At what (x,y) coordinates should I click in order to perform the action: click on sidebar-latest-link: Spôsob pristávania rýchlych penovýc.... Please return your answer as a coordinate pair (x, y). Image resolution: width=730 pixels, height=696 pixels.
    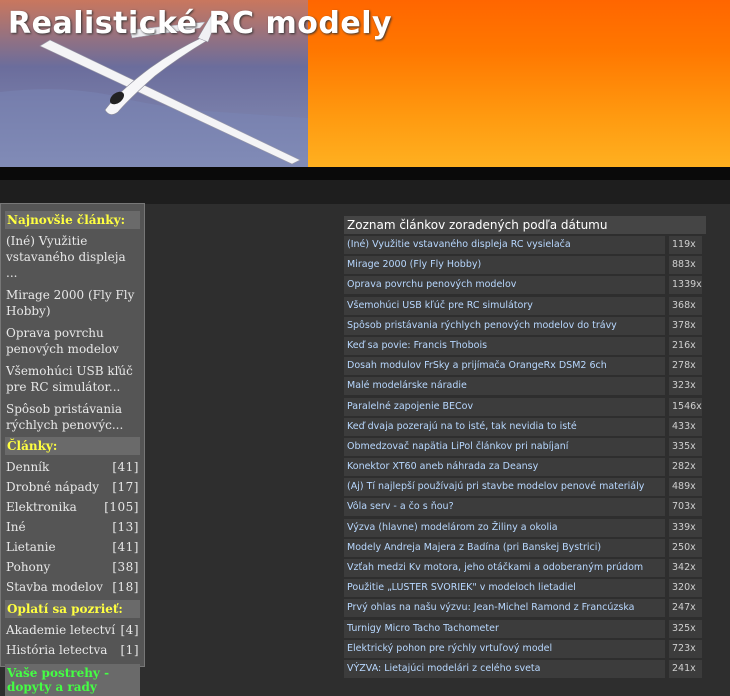
    Looking at the image, I should click on (73, 417).